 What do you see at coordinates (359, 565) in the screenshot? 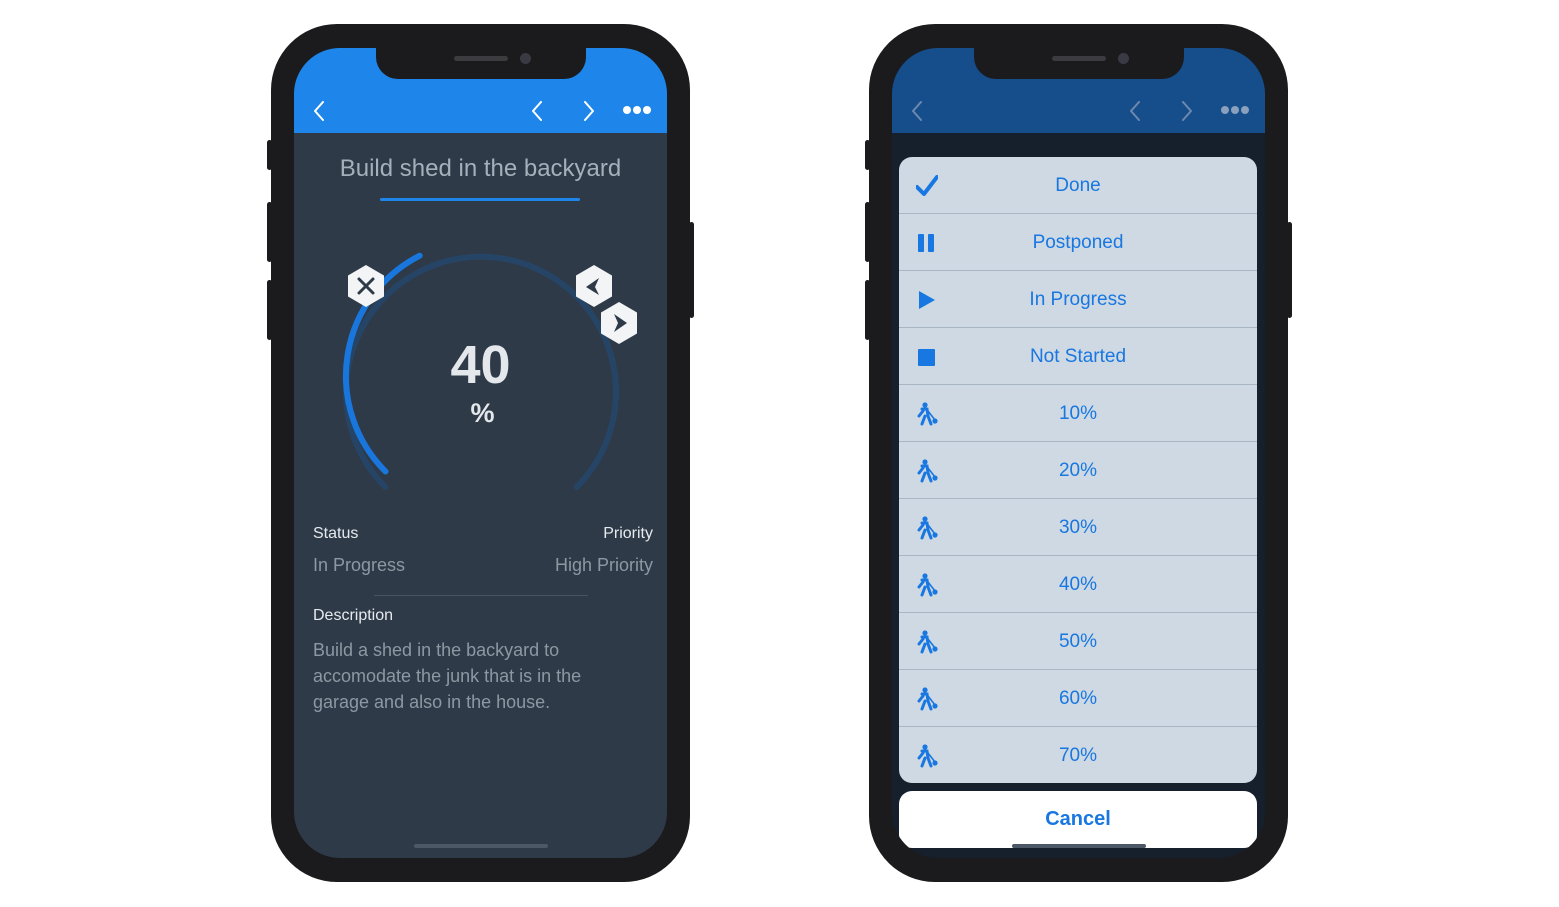
I see `status-value: In Progress` at bounding box center [359, 565].